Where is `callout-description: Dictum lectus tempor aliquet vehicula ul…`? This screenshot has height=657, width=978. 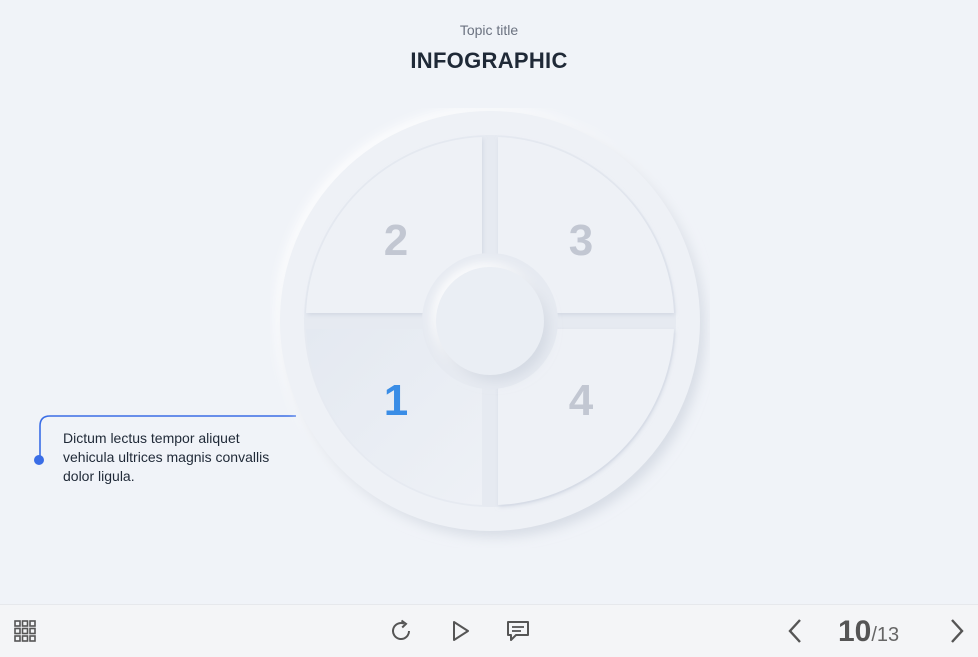
callout-description: Dictum lectus tempor aliquet vehicula ul… is located at coordinates (166, 457).